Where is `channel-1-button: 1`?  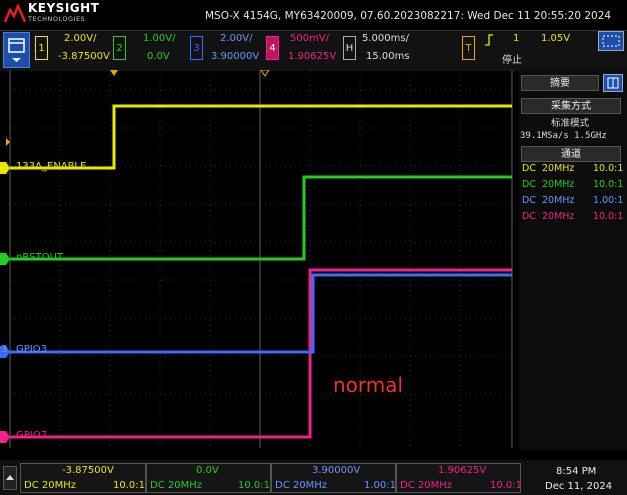
channel-1-button: 1 is located at coordinates (41, 48).